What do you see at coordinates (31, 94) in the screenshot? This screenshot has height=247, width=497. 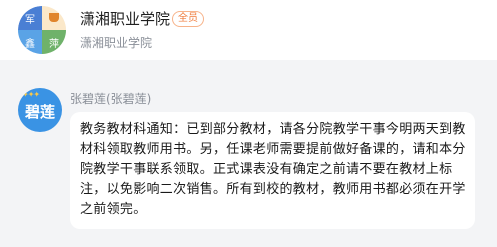 I see `avatar-decoration-icon: ✦✦✦` at bounding box center [31, 94].